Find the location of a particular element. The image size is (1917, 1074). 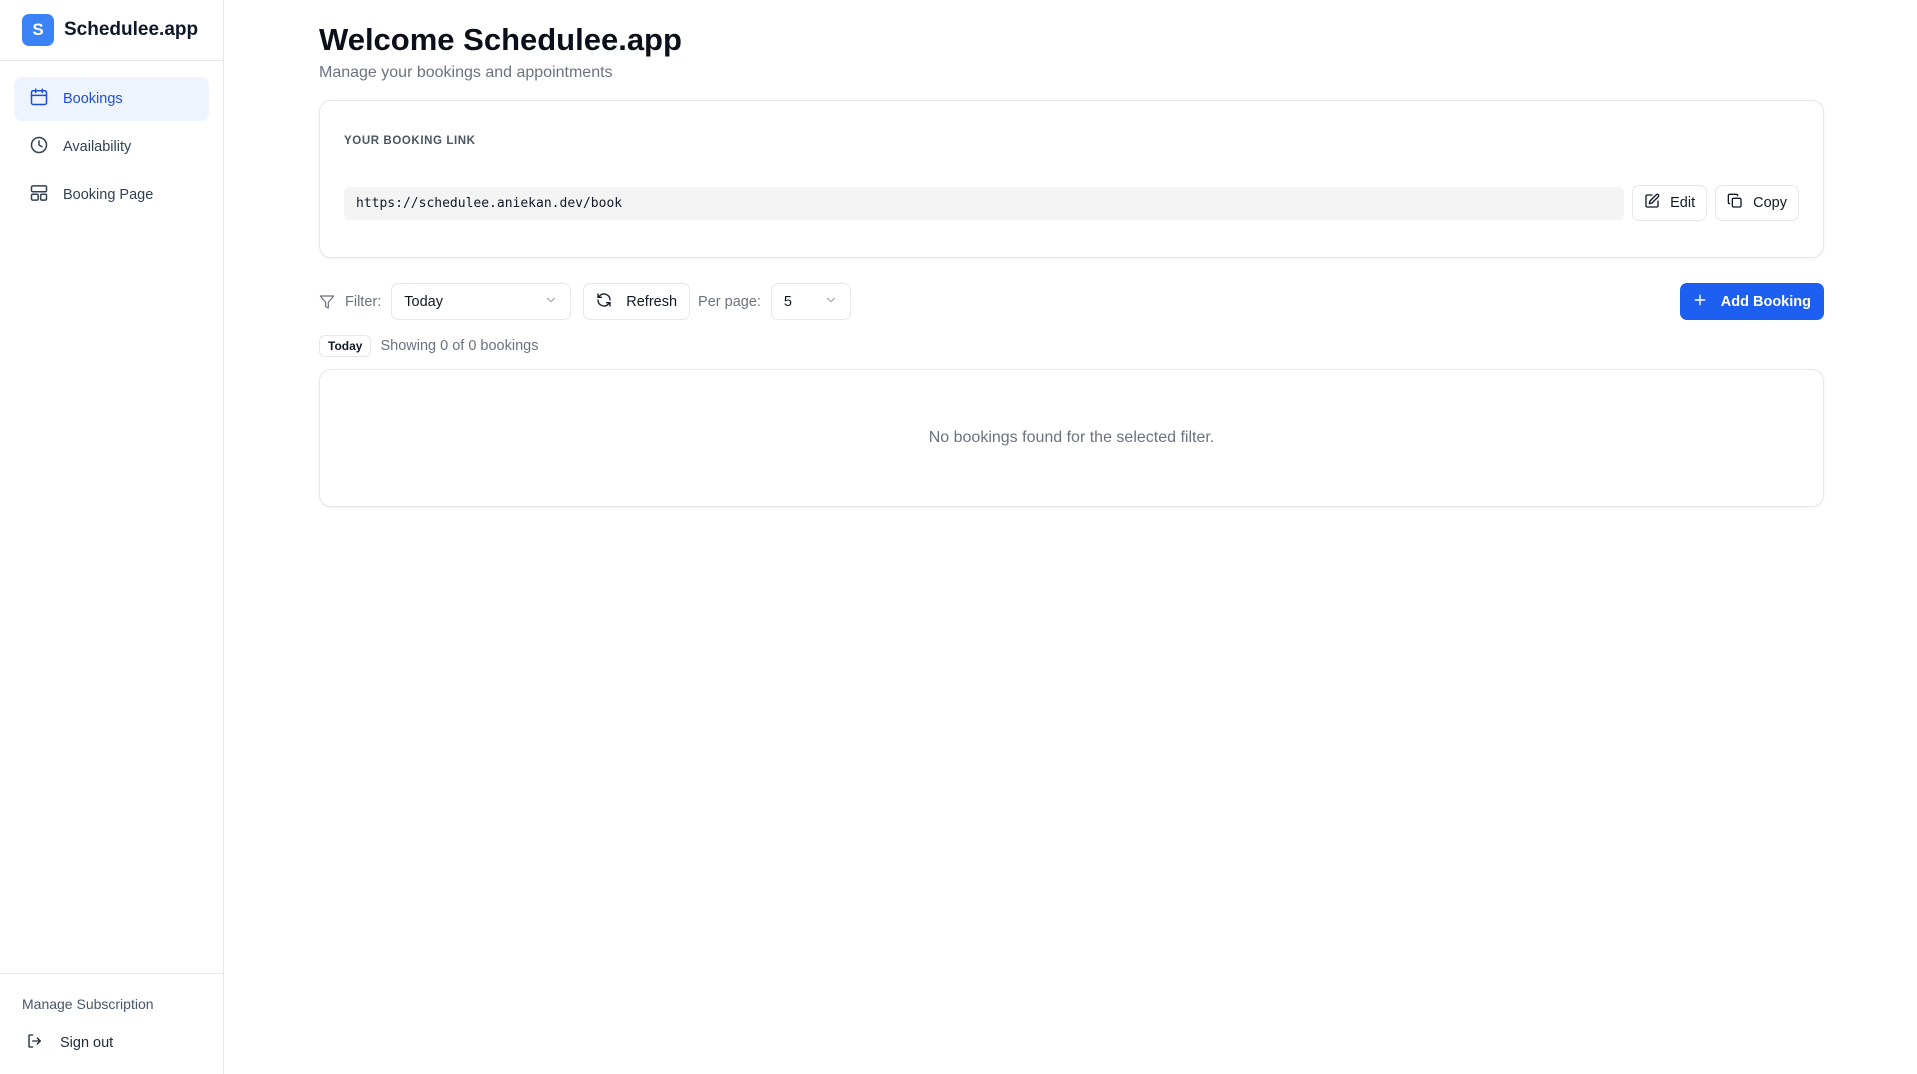

layout-icon is located at coordinates (39, 195).